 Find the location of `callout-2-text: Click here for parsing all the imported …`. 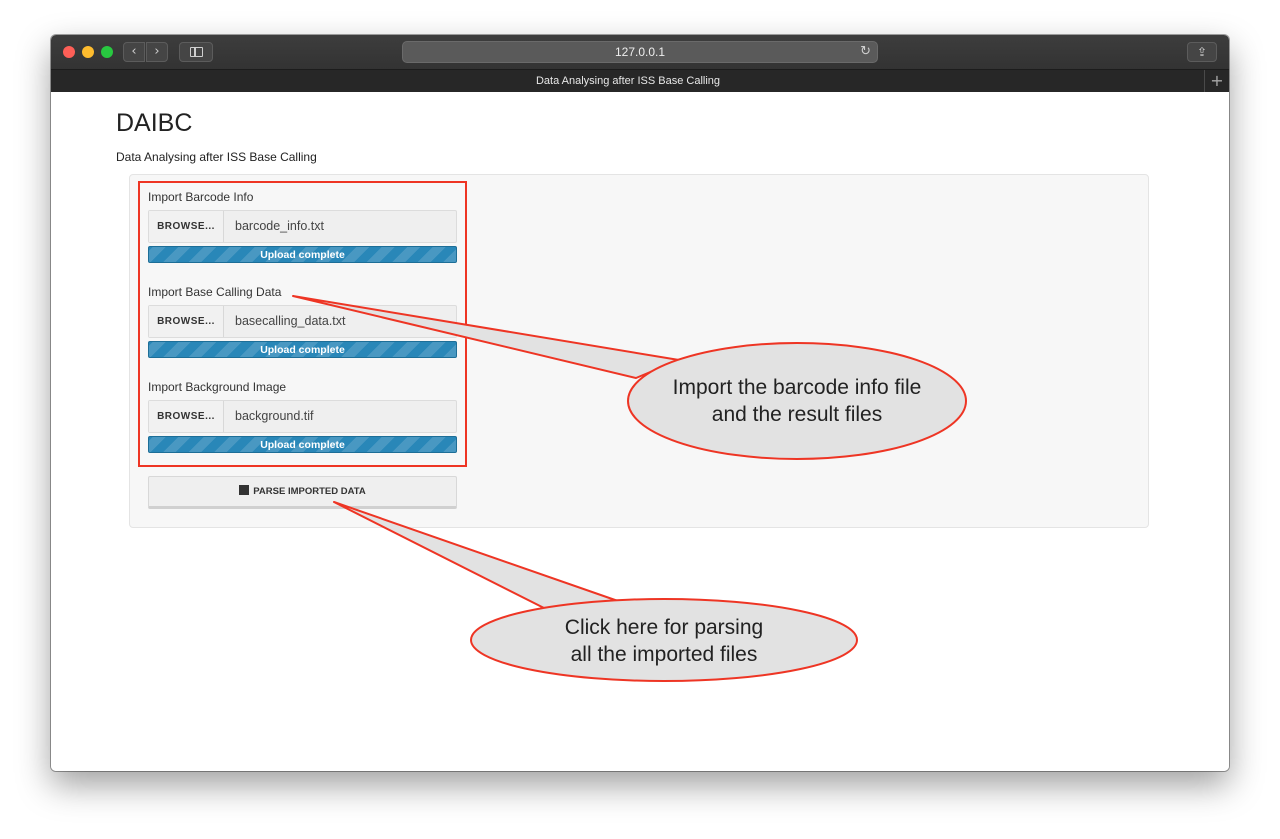

callout-2-text: Click here for parsing all the imported … is located at coordinates (664, 641).